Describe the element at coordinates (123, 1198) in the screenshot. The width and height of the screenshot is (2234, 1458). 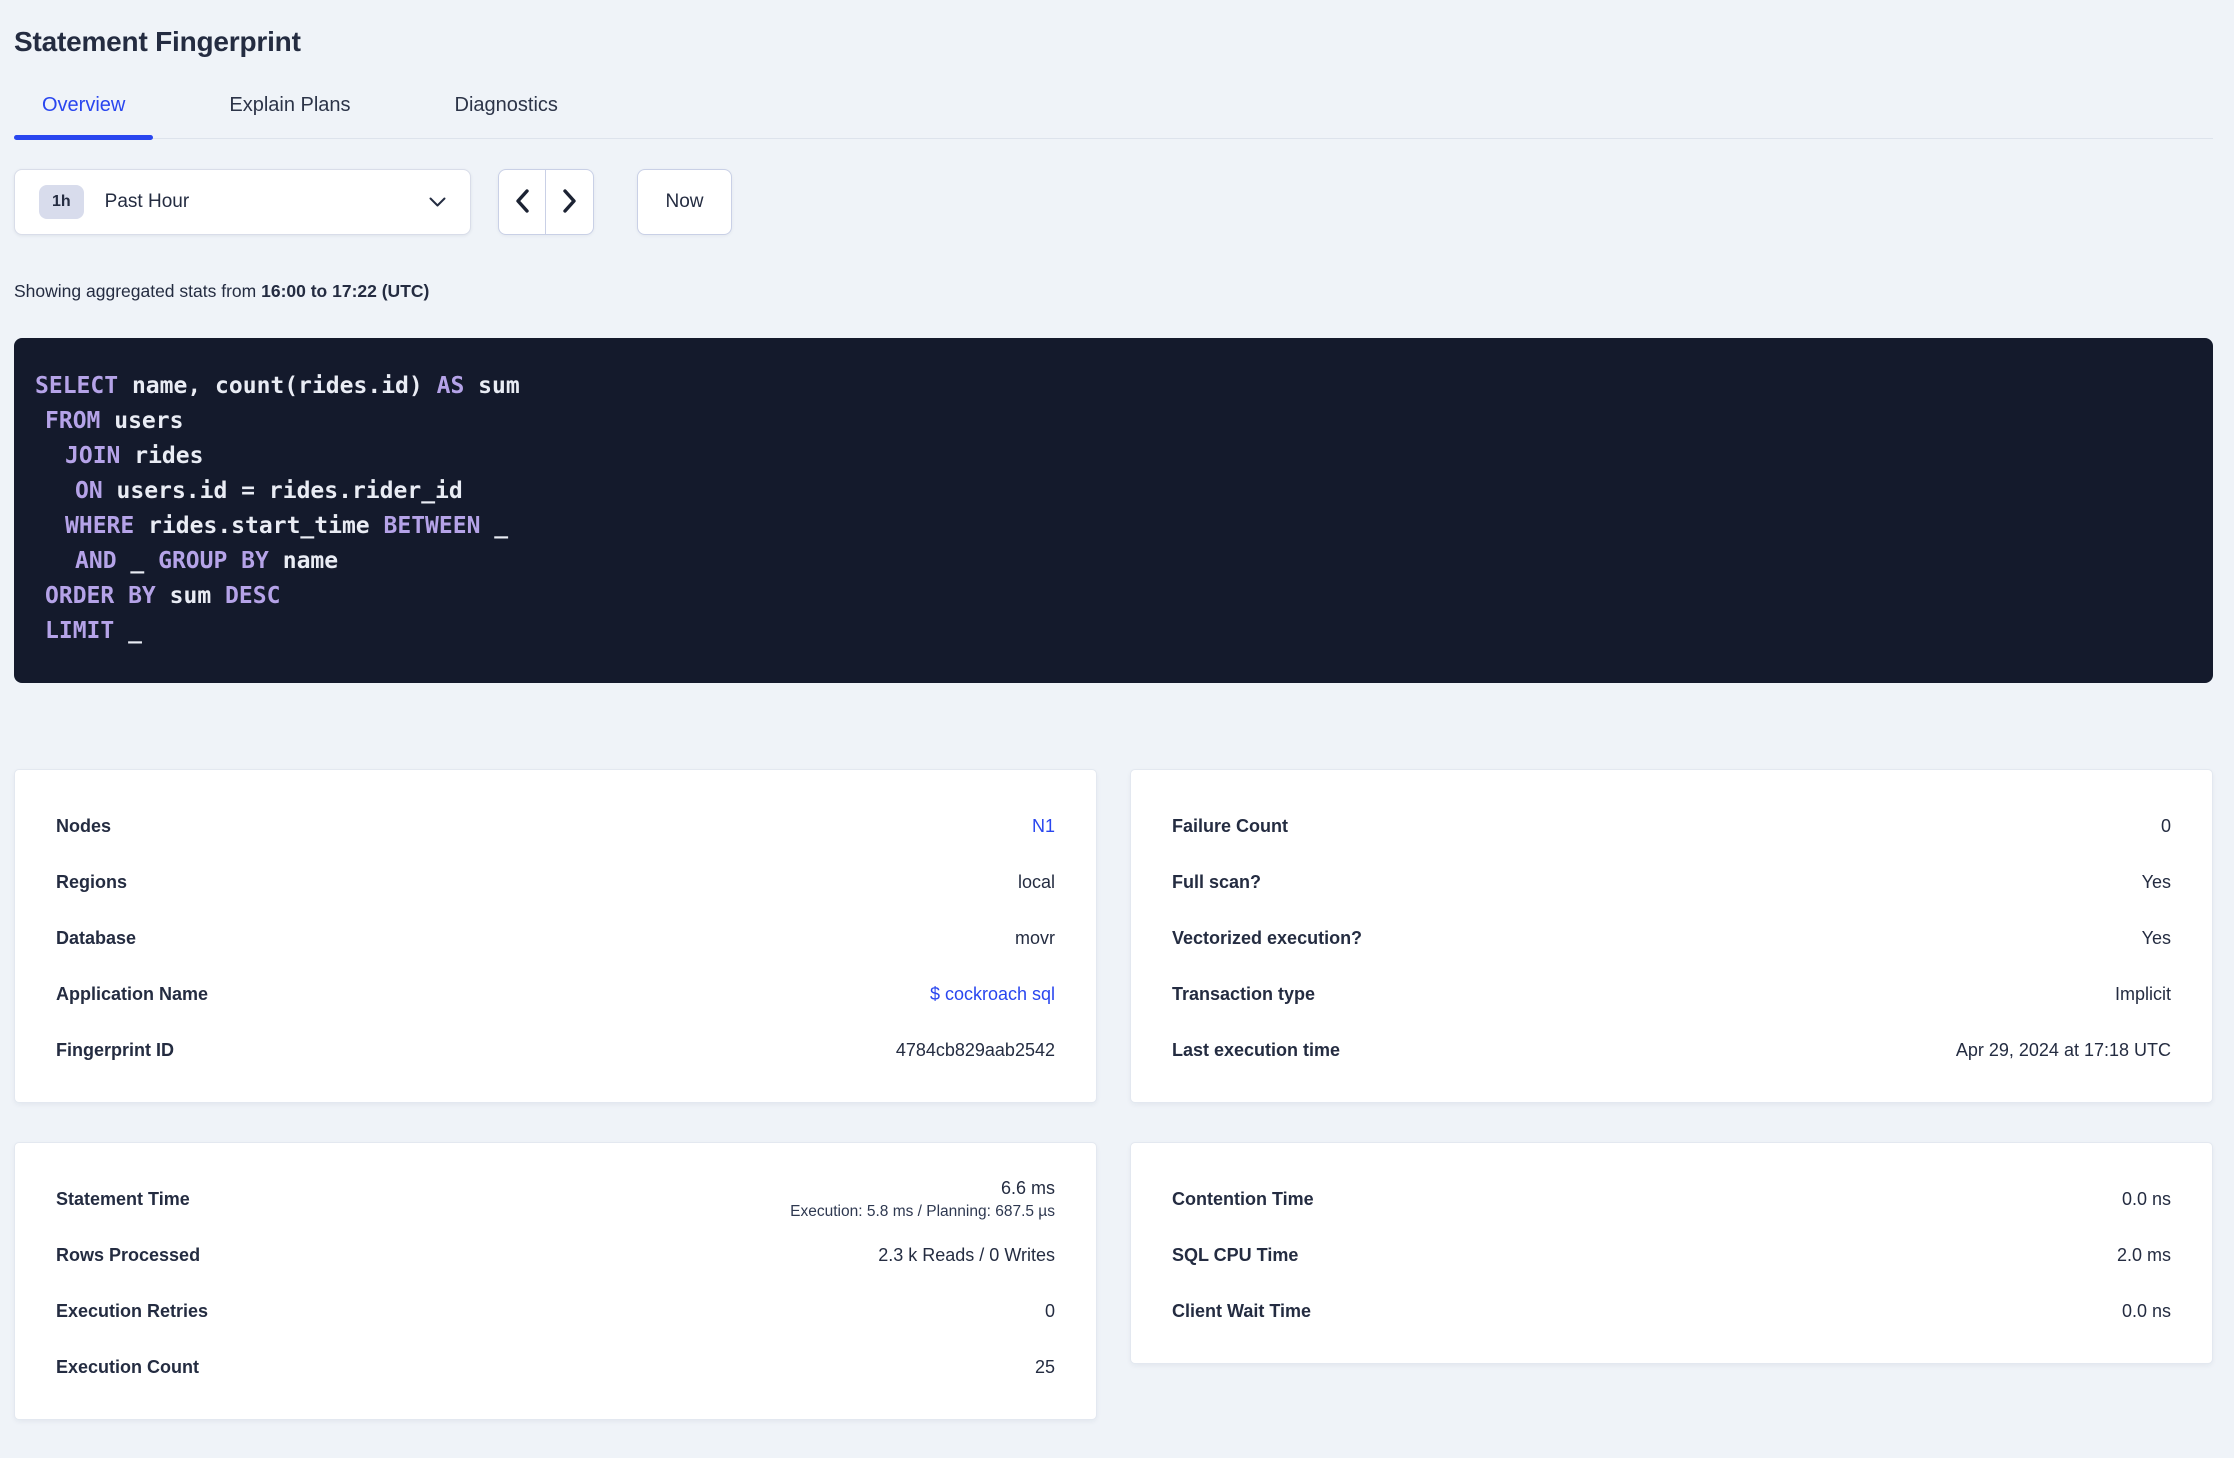
I see `stat-label: Statement Time` at that location.